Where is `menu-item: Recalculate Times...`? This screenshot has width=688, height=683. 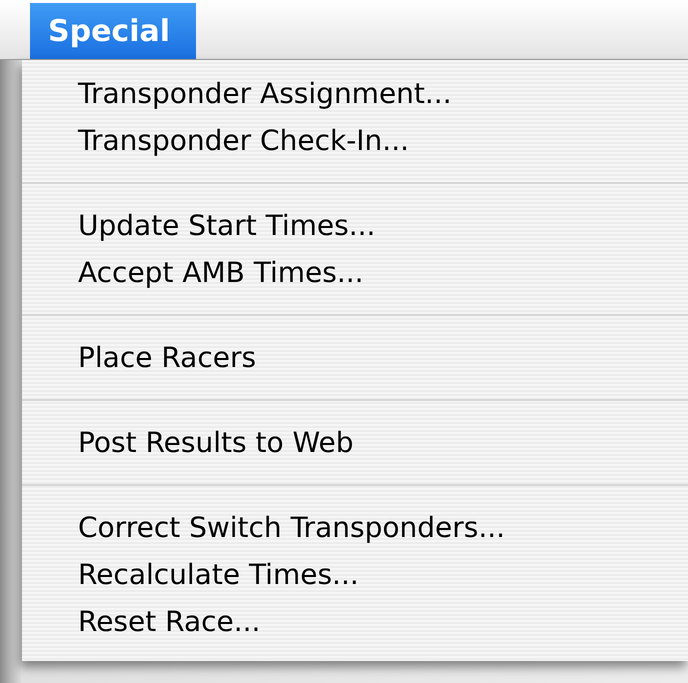 menu-item: Recalculate Times... is located at coordinates (355, 574).